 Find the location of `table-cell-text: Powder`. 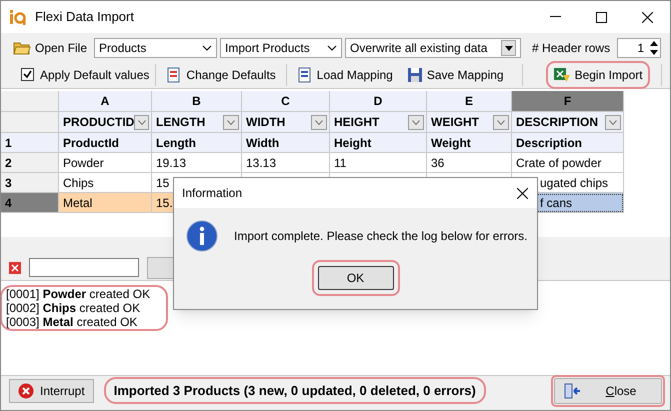

table-cell-text: Powder is located at coordinates (83, 163).